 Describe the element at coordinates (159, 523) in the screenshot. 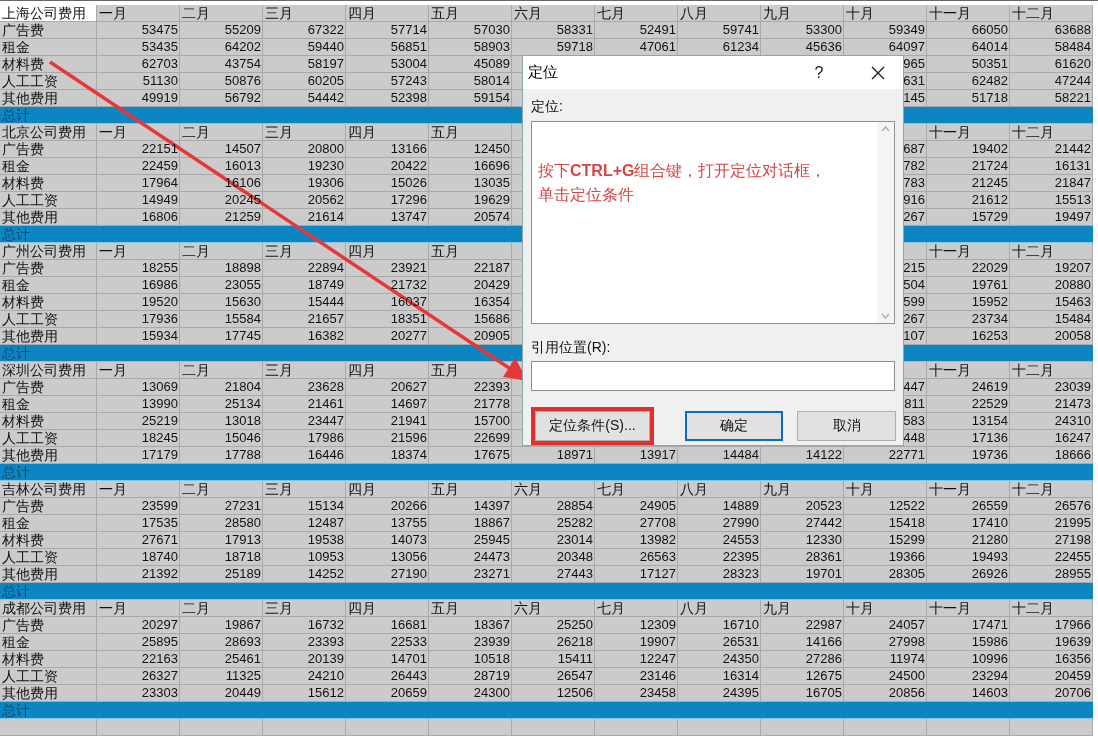

I see `table-cell: 17535` at that location.